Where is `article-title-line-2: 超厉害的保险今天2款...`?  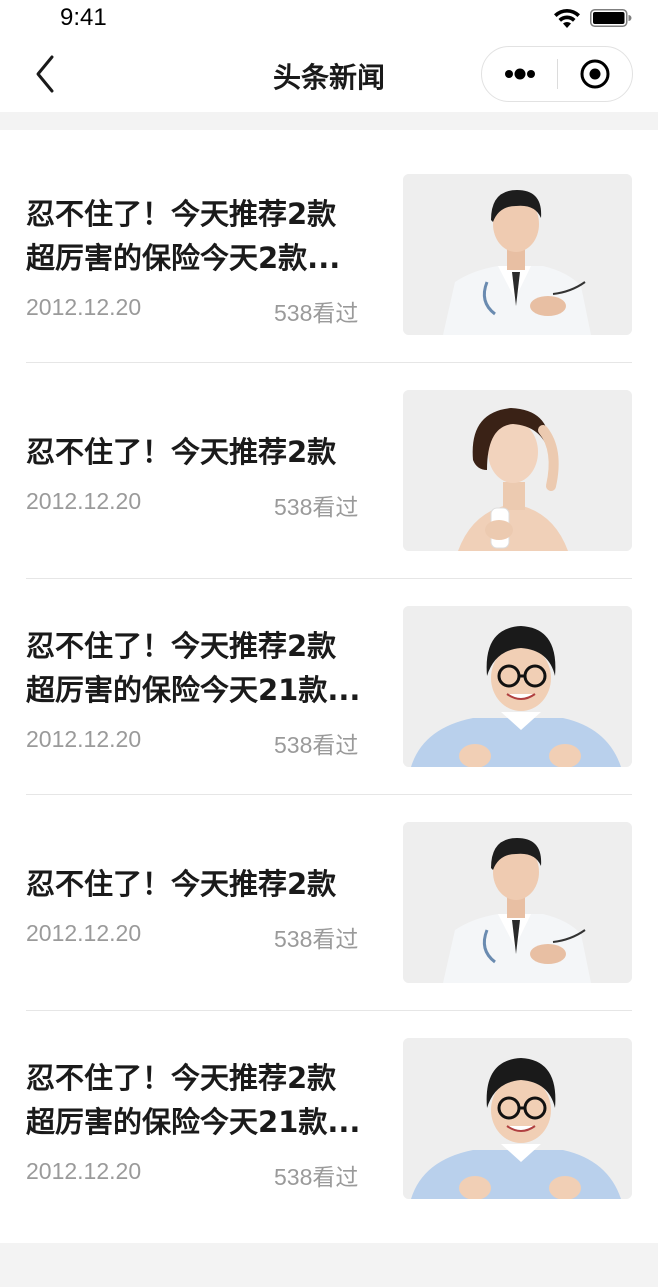 article-title-line-2: 超厉害的保险今天2款... is located at coordinates (183, 258).